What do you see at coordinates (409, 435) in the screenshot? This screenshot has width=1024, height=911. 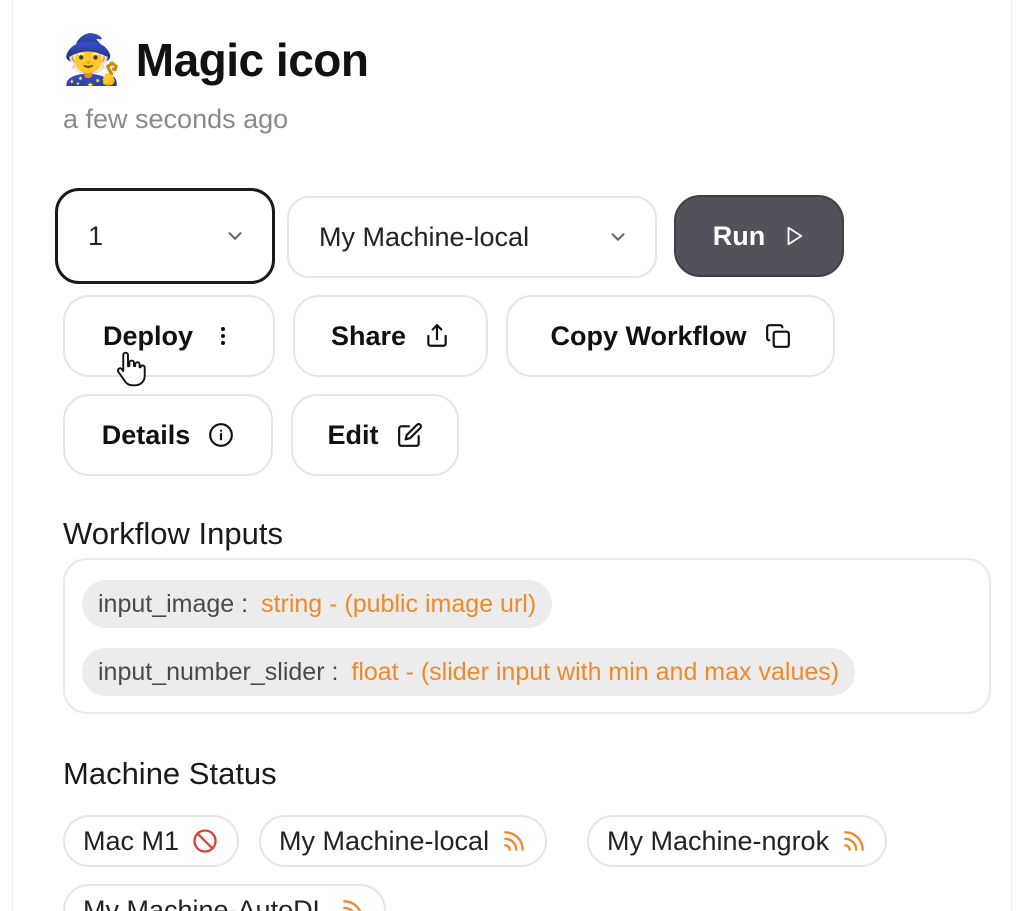 I see `edit-icon` at bounding box center [409, 435].